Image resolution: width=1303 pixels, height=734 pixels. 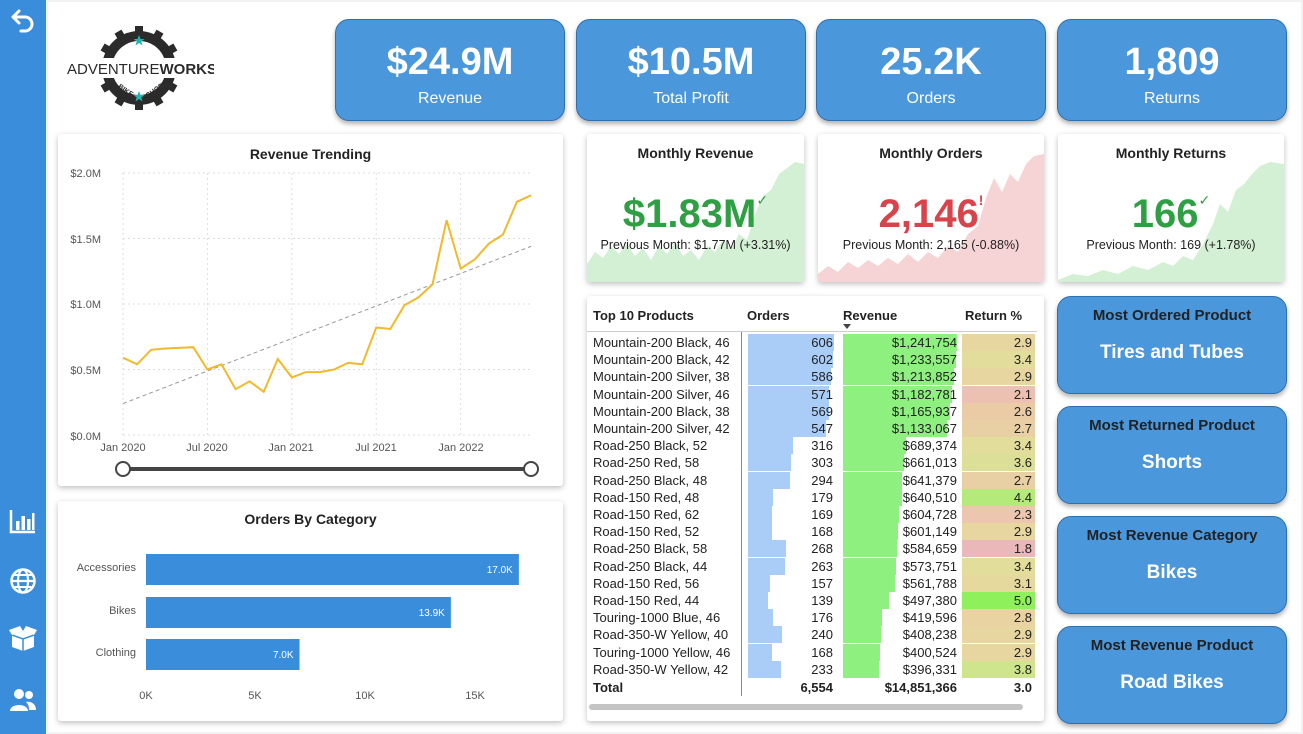 What do you see at coordinates (929, 566) in the screenshot?
I see `product-revenue: $573,751` at bounding box center [929, 566].